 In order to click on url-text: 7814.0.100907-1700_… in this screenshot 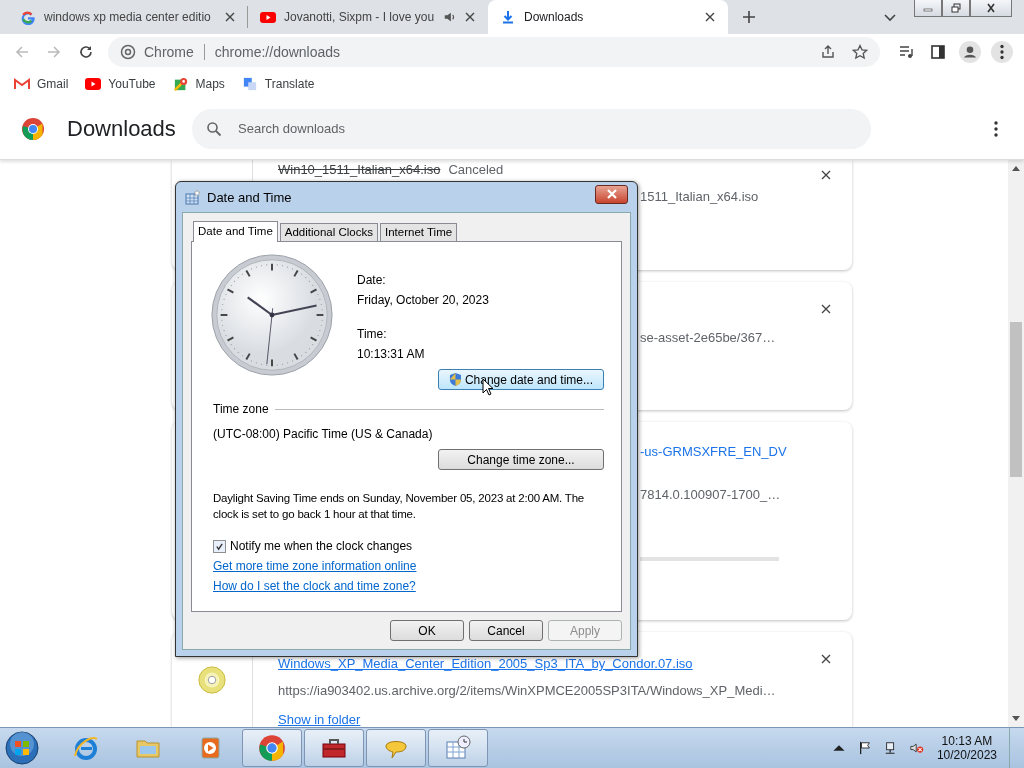, I will do `click(710, 494)`.